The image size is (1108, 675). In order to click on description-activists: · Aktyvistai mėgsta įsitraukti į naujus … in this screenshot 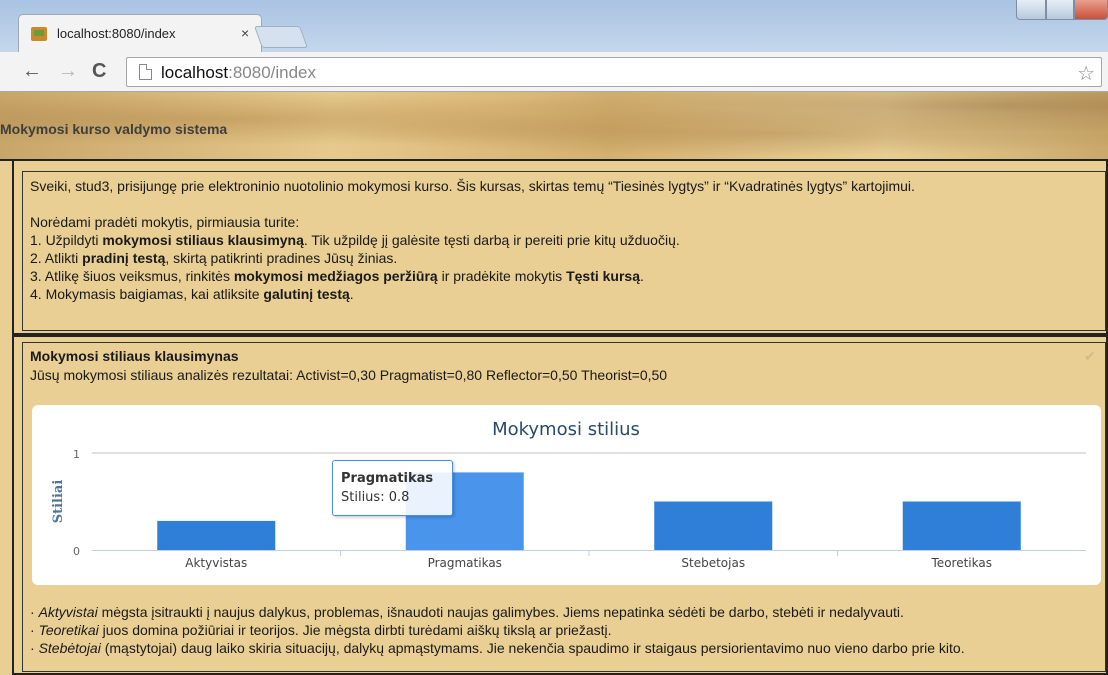, I will do `click(467, 612)`.